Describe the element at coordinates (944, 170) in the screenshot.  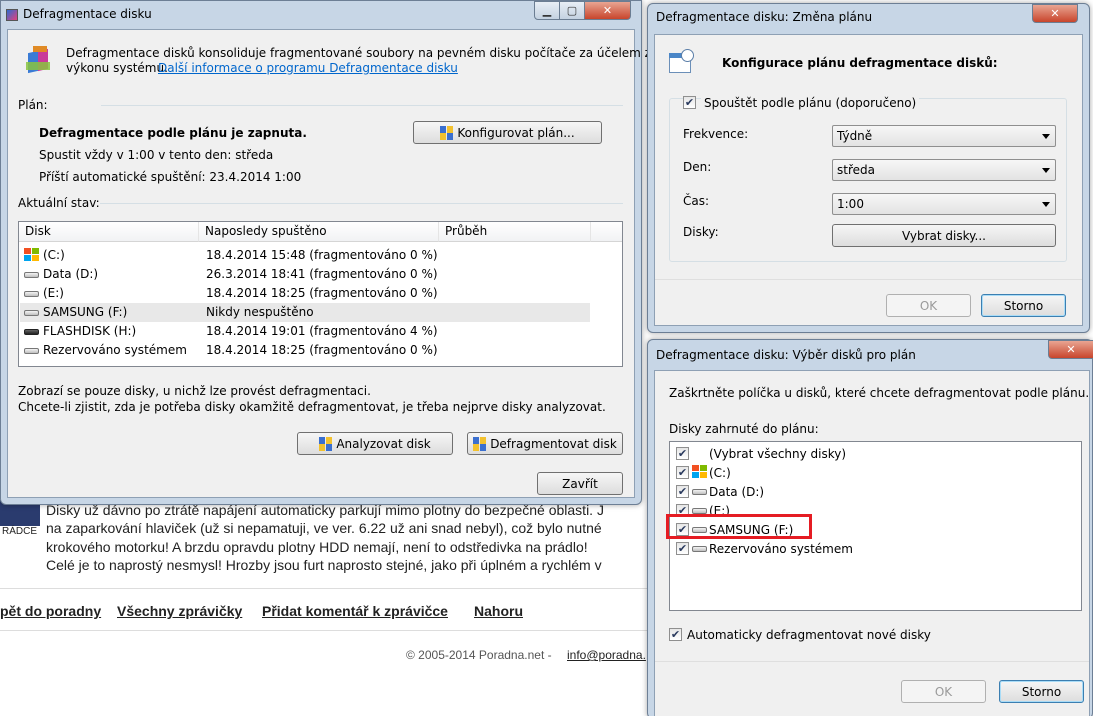
I see `day-select: středa` at that location.